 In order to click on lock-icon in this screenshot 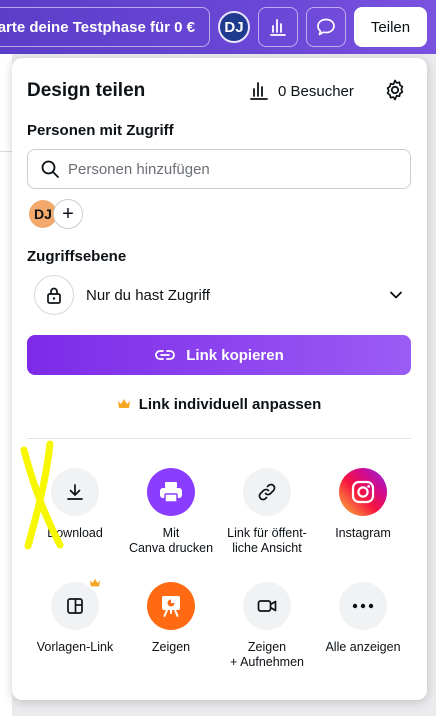, I will do `click(54, 295)`.